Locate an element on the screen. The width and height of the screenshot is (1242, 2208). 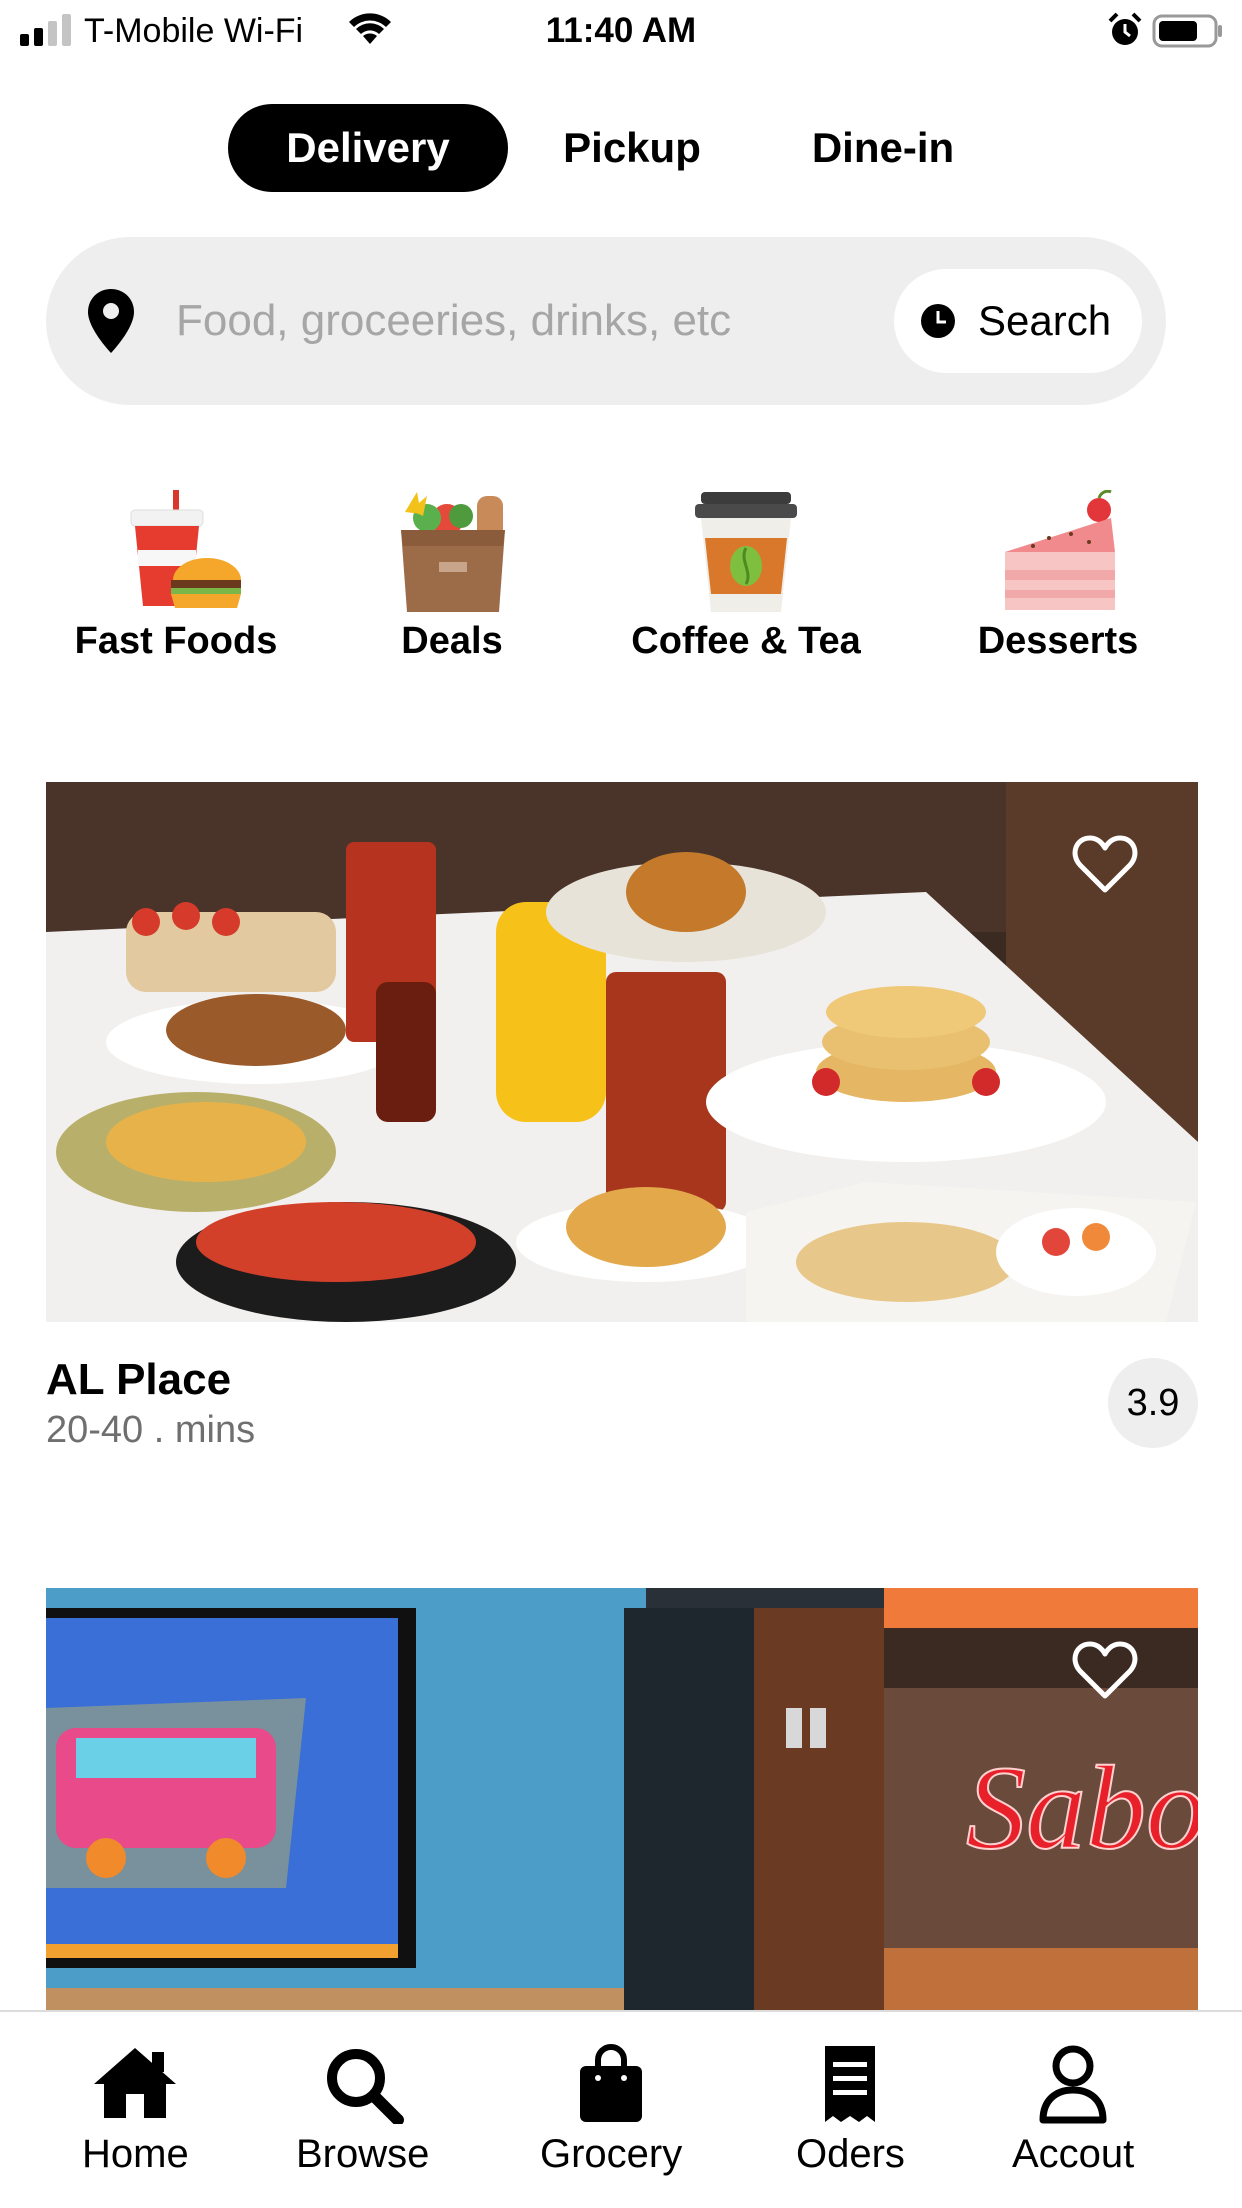
nav-label: Grocery is located at coordinates (611, 2154).